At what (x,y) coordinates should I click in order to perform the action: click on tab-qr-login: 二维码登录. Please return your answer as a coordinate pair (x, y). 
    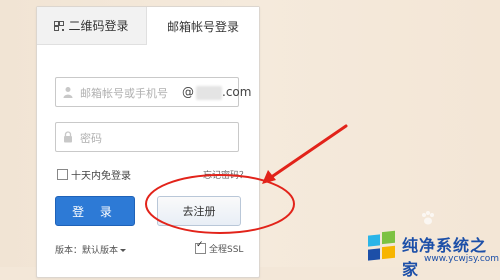
    Looking at the image, I should click on (92, 26).